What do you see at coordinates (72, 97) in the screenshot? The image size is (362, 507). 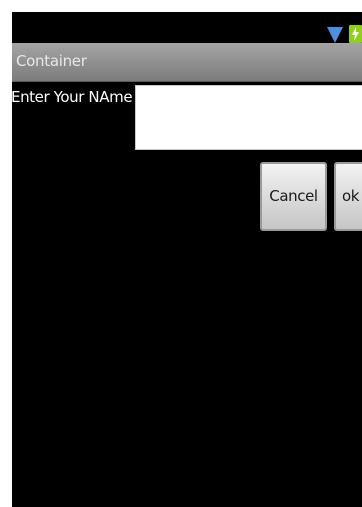 I see `name-label: Enter Your NAme` at bounding box center [72, 97].